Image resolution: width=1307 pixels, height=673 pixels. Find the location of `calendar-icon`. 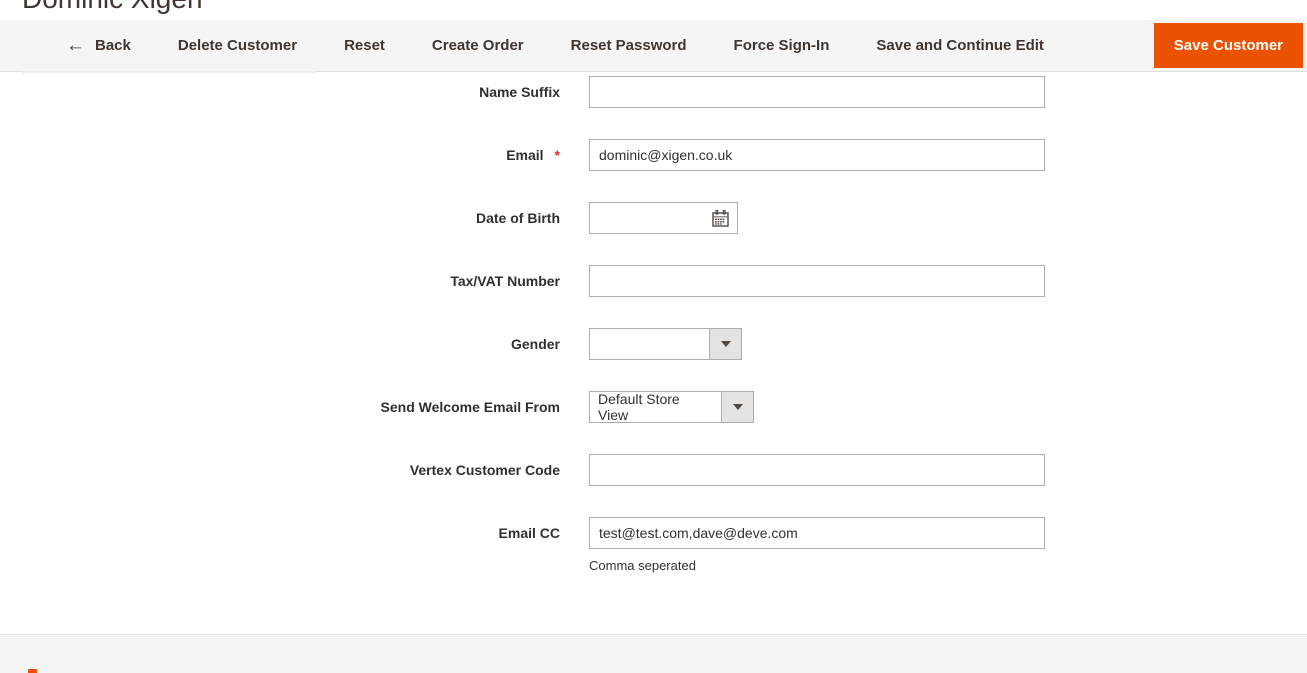

calendar-icon is located at coordinates (720, 218).